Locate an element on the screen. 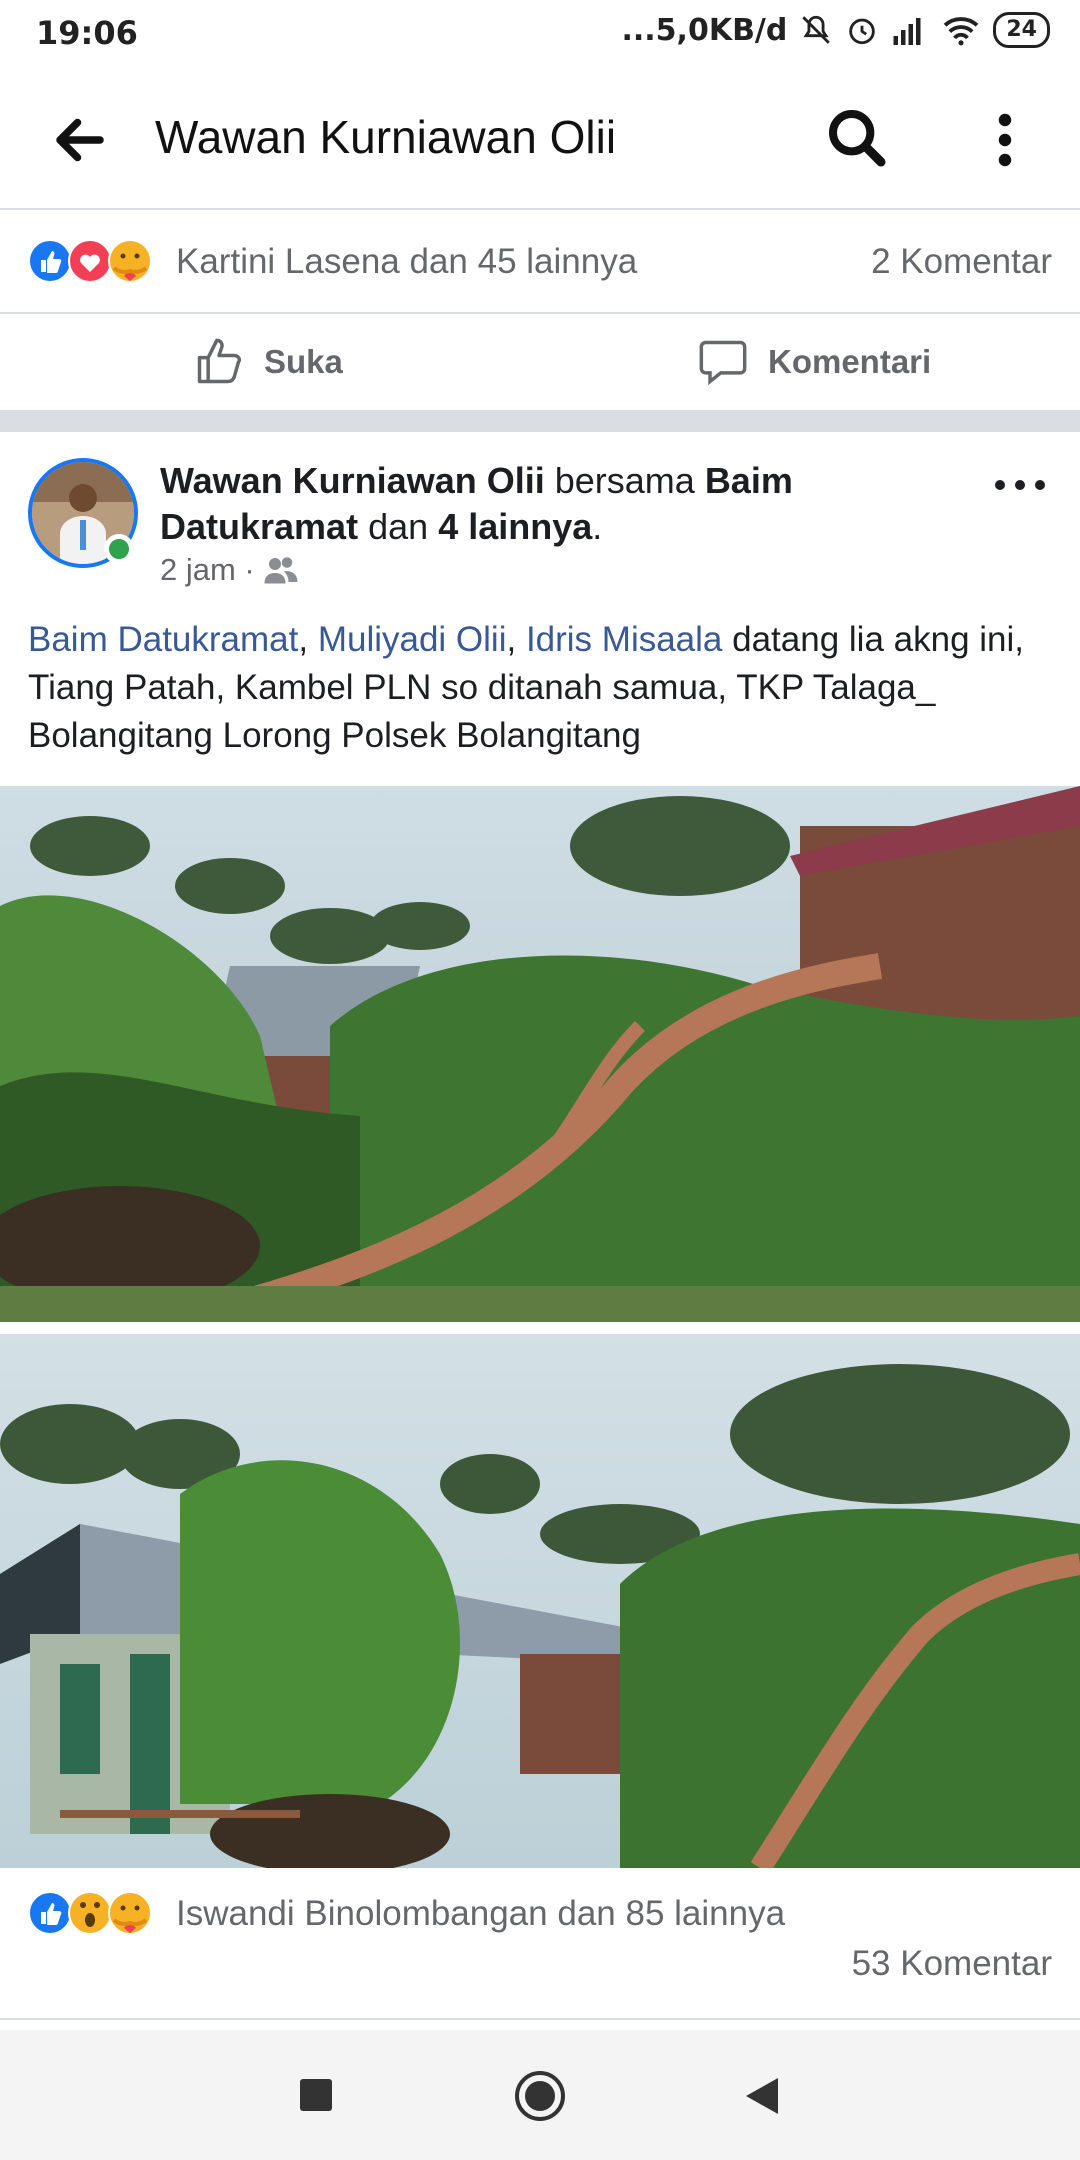 The height and width of the screenshot is (2160, 1080). feed-divider is located at coordinates (540, 421).